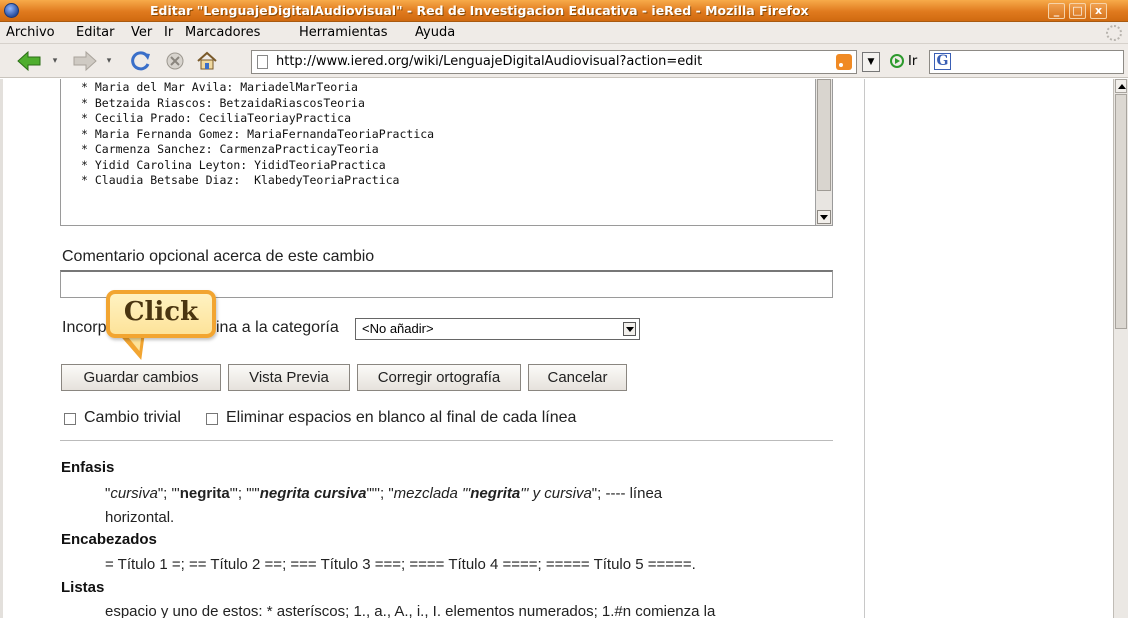 The image size is (1128, 618). I want to click on scroll-down-arrow-icon, so click(824, 217).